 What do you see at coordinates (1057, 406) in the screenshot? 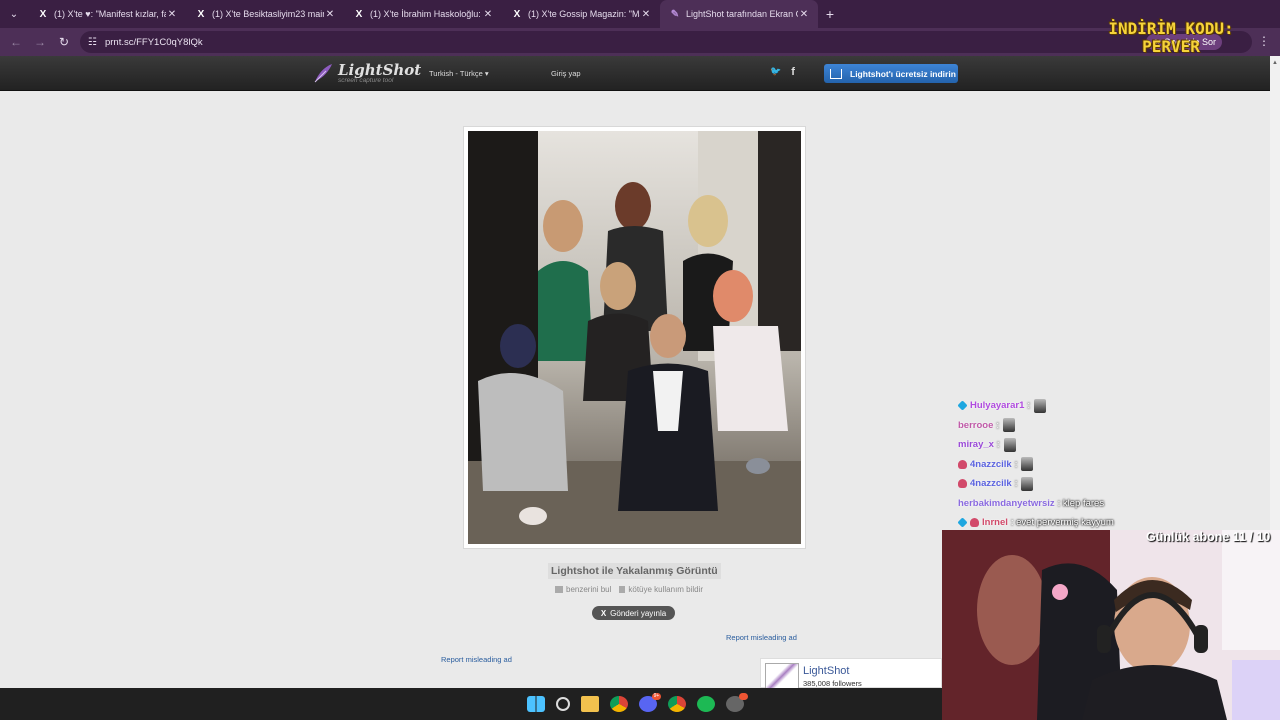
I see `chat-message: Hulyayarar1:` at bounding box center [1057, 406].